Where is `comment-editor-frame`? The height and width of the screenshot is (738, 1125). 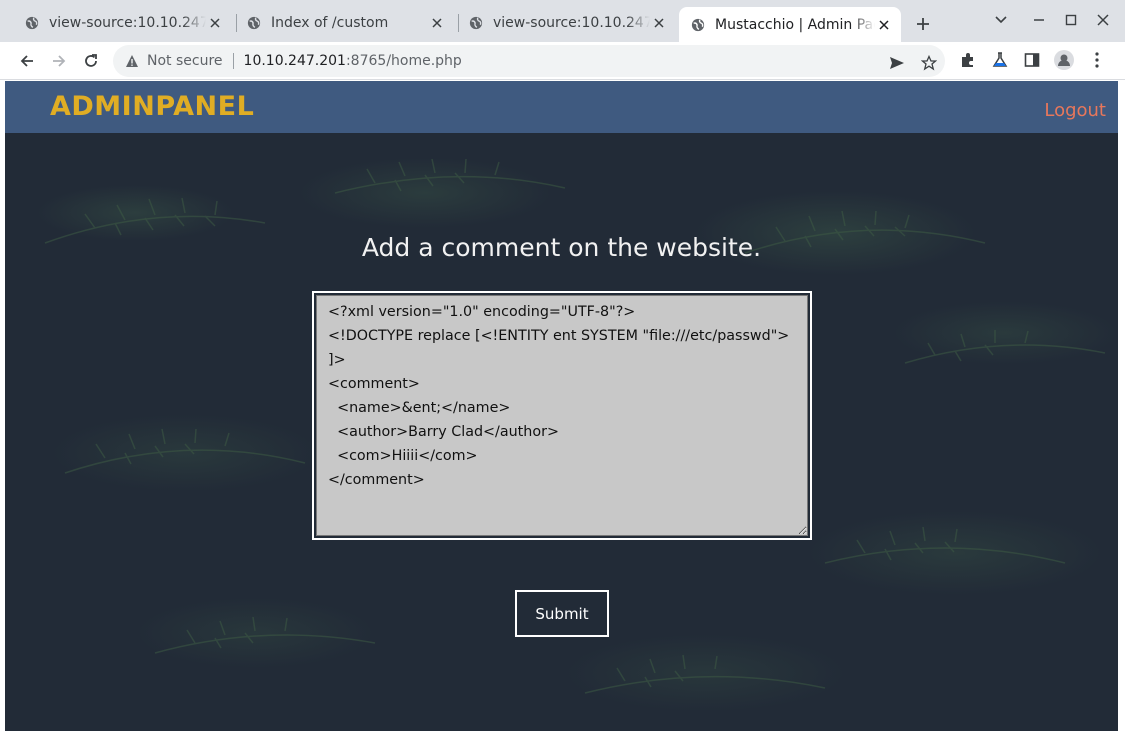 comment-editor-frame is located at coordinates (562, 415).